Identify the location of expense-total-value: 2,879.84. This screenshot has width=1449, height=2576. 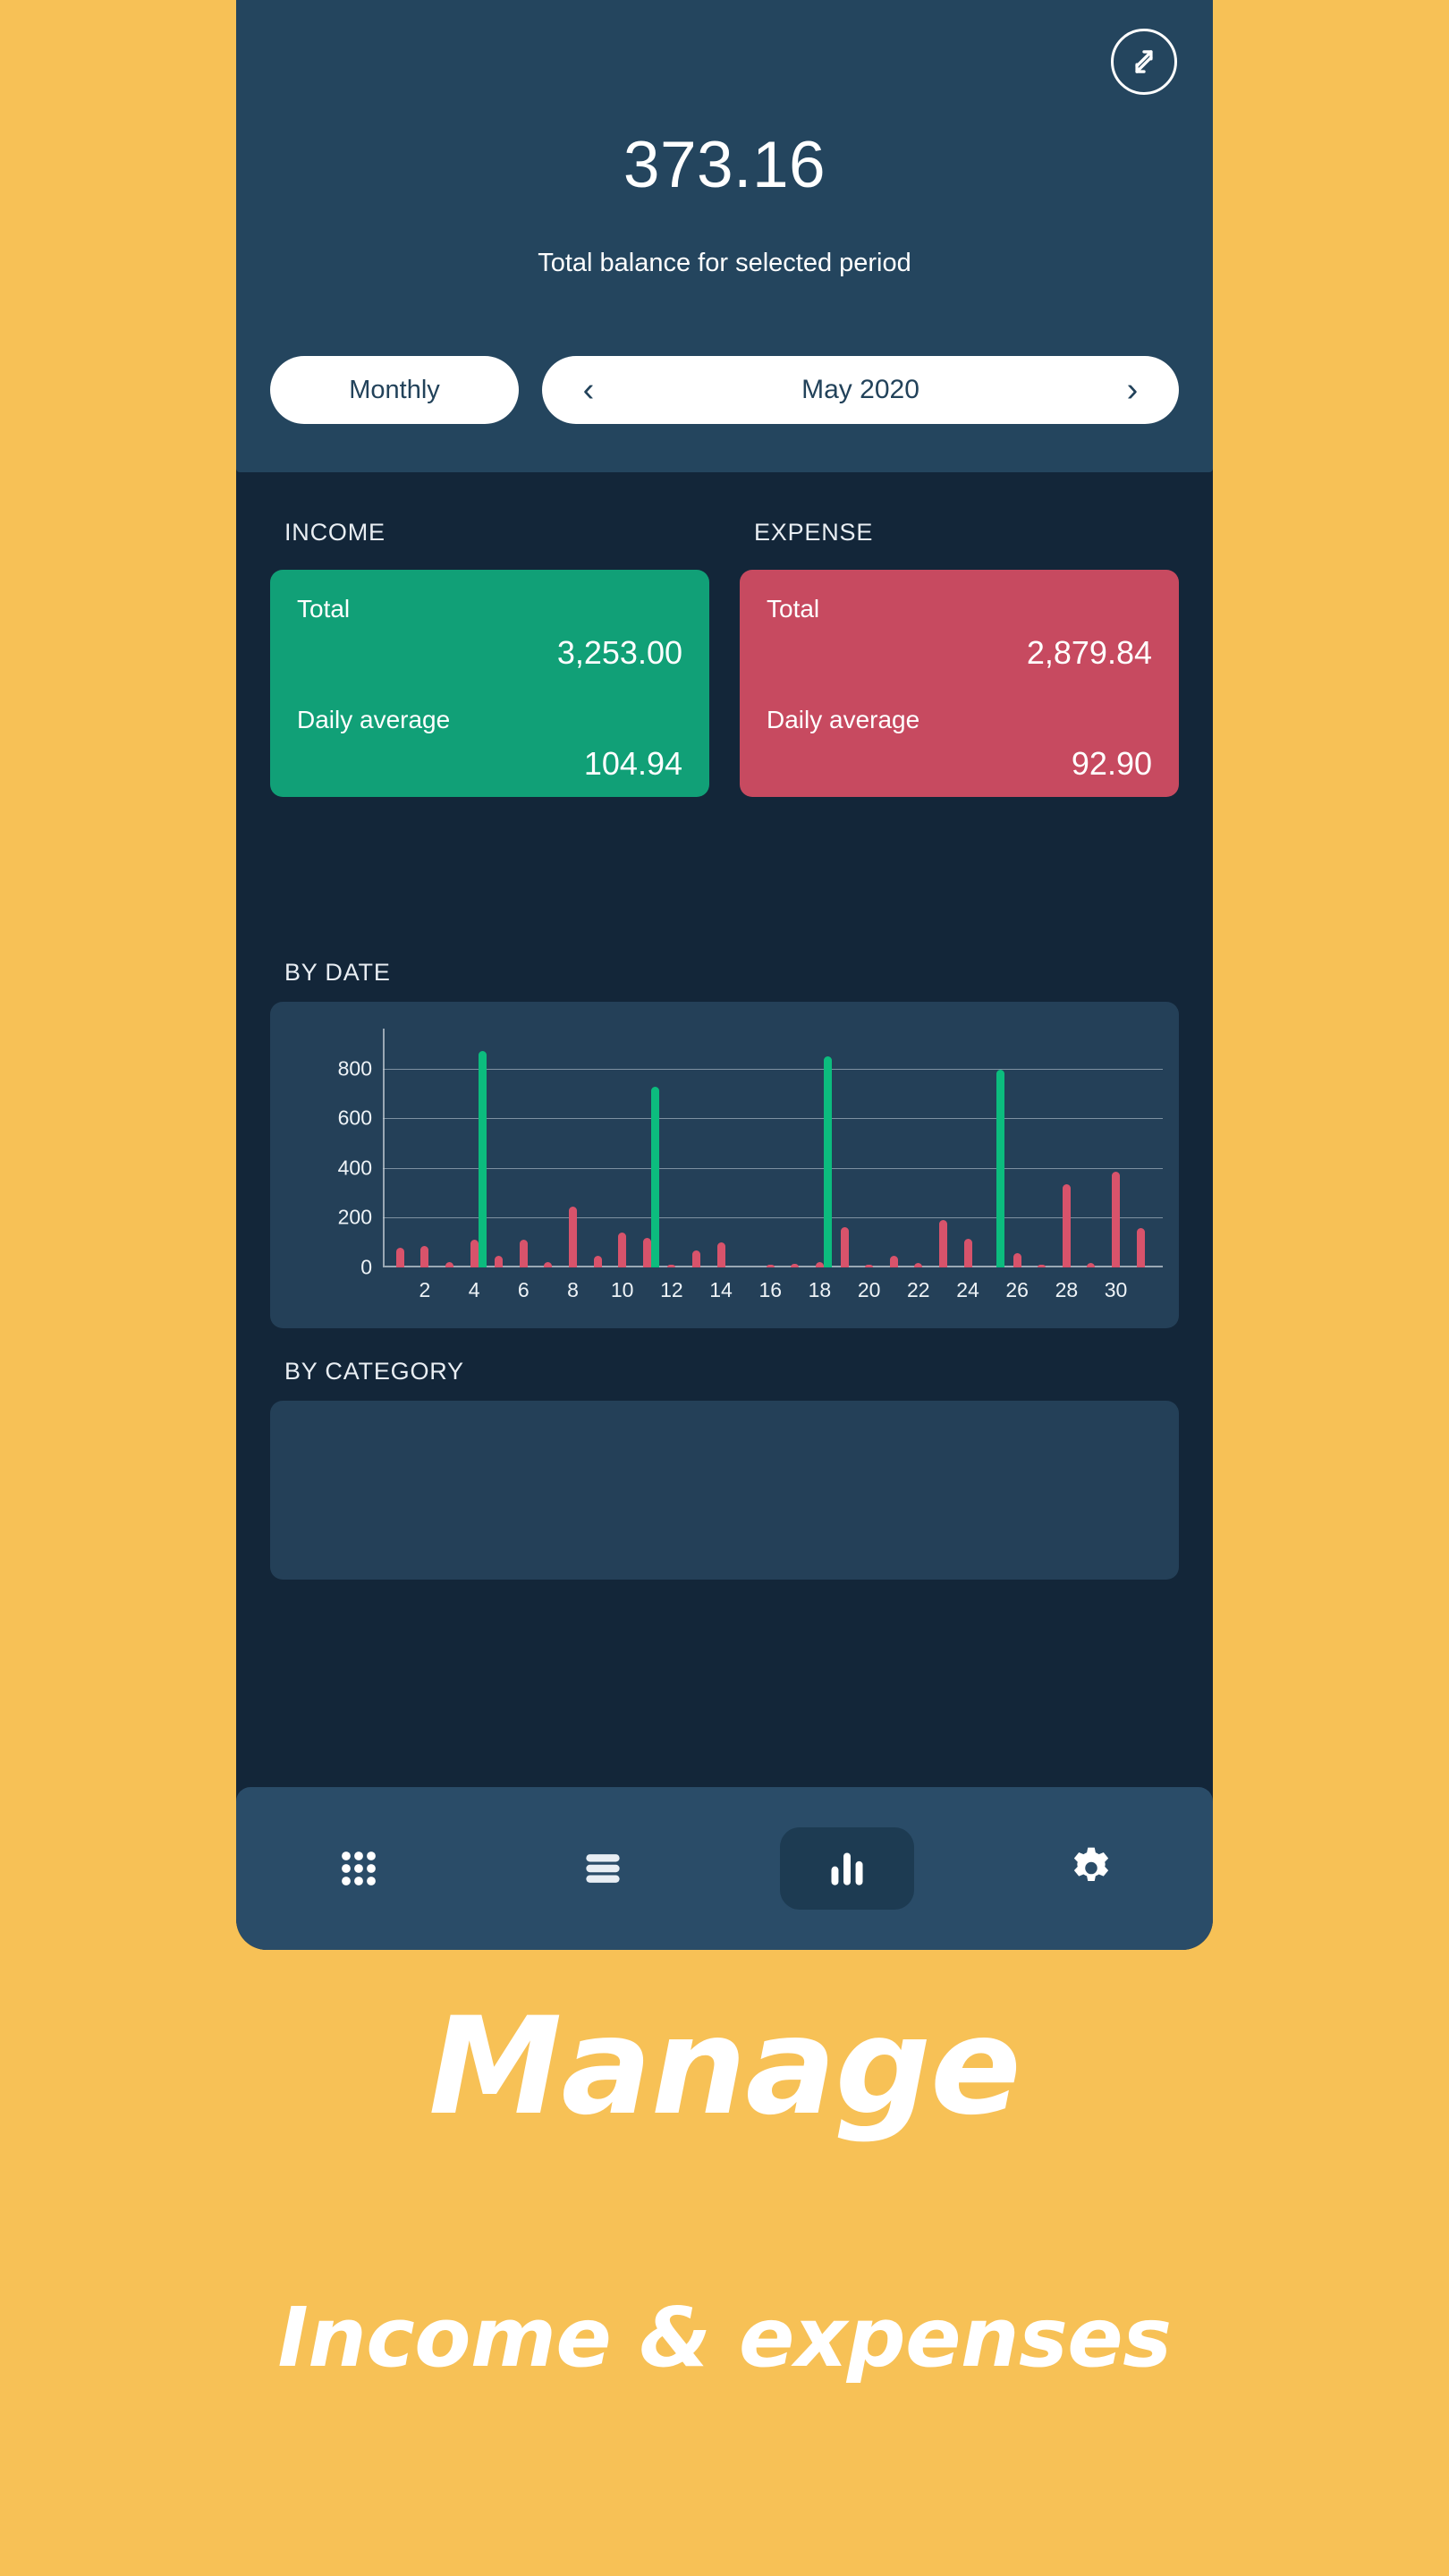
(1089, 652).